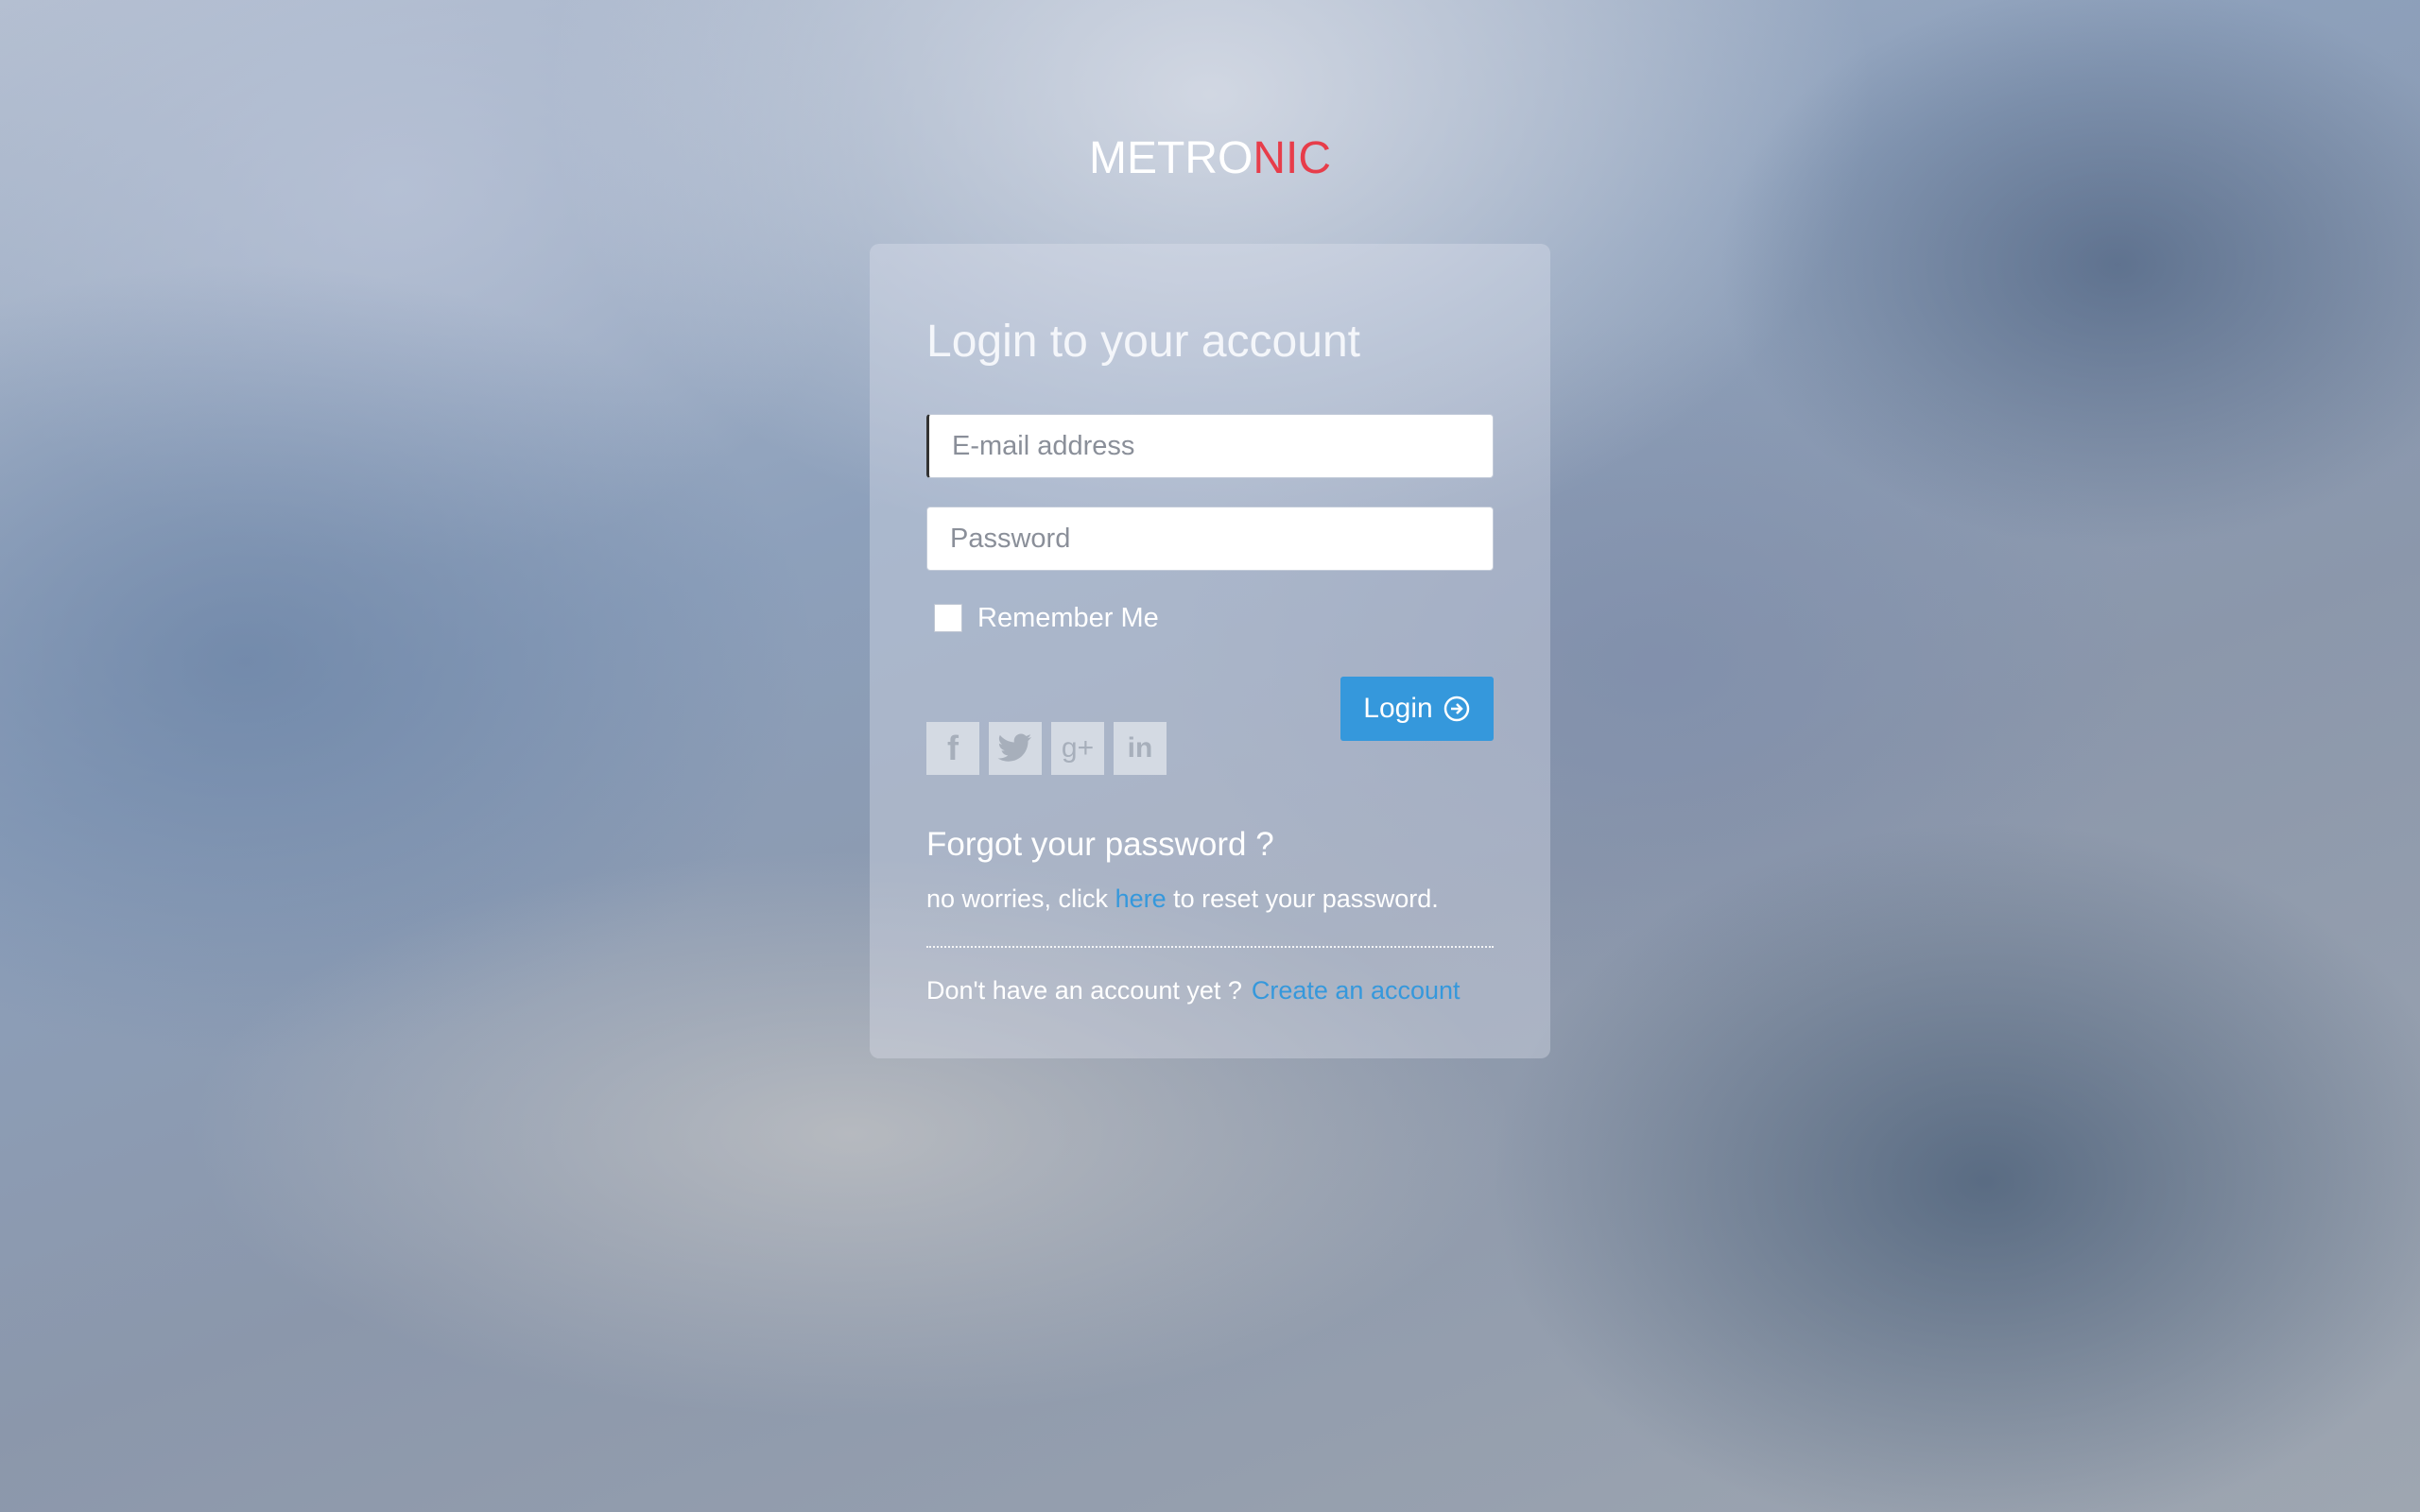 This screenshot has height=1512, width=2420. Describe the element at coordinates (948, 618) in the screenshot. I see `remember-me-checkbox` at that location.